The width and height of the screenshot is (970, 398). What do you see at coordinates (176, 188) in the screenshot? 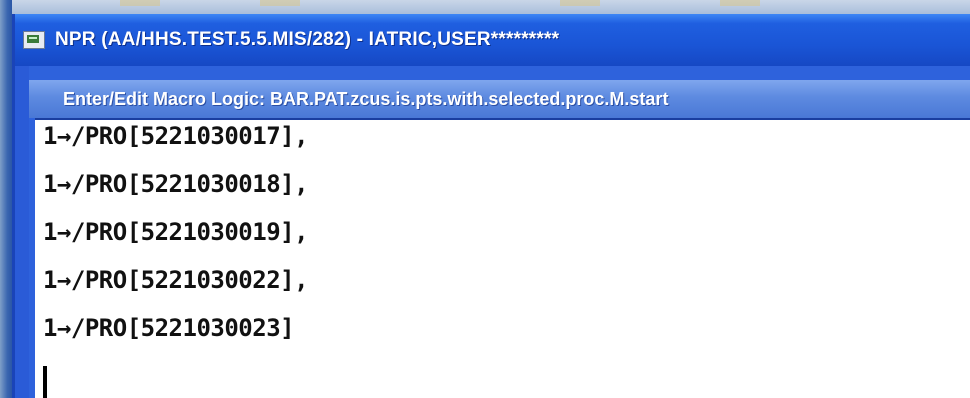
I see `code-line: 1→/PRO[5221030018],` at bounding box center [176, 188].